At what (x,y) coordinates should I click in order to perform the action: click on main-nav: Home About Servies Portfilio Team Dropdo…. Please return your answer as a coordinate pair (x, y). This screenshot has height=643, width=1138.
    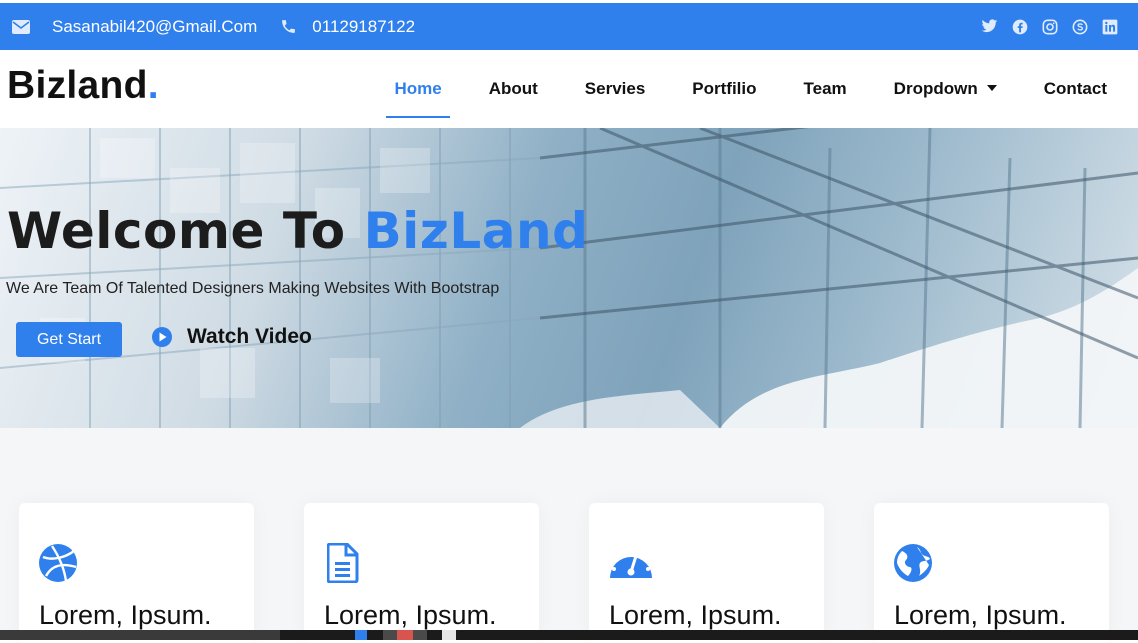
    Looking at the image, I should click on (762, 89).